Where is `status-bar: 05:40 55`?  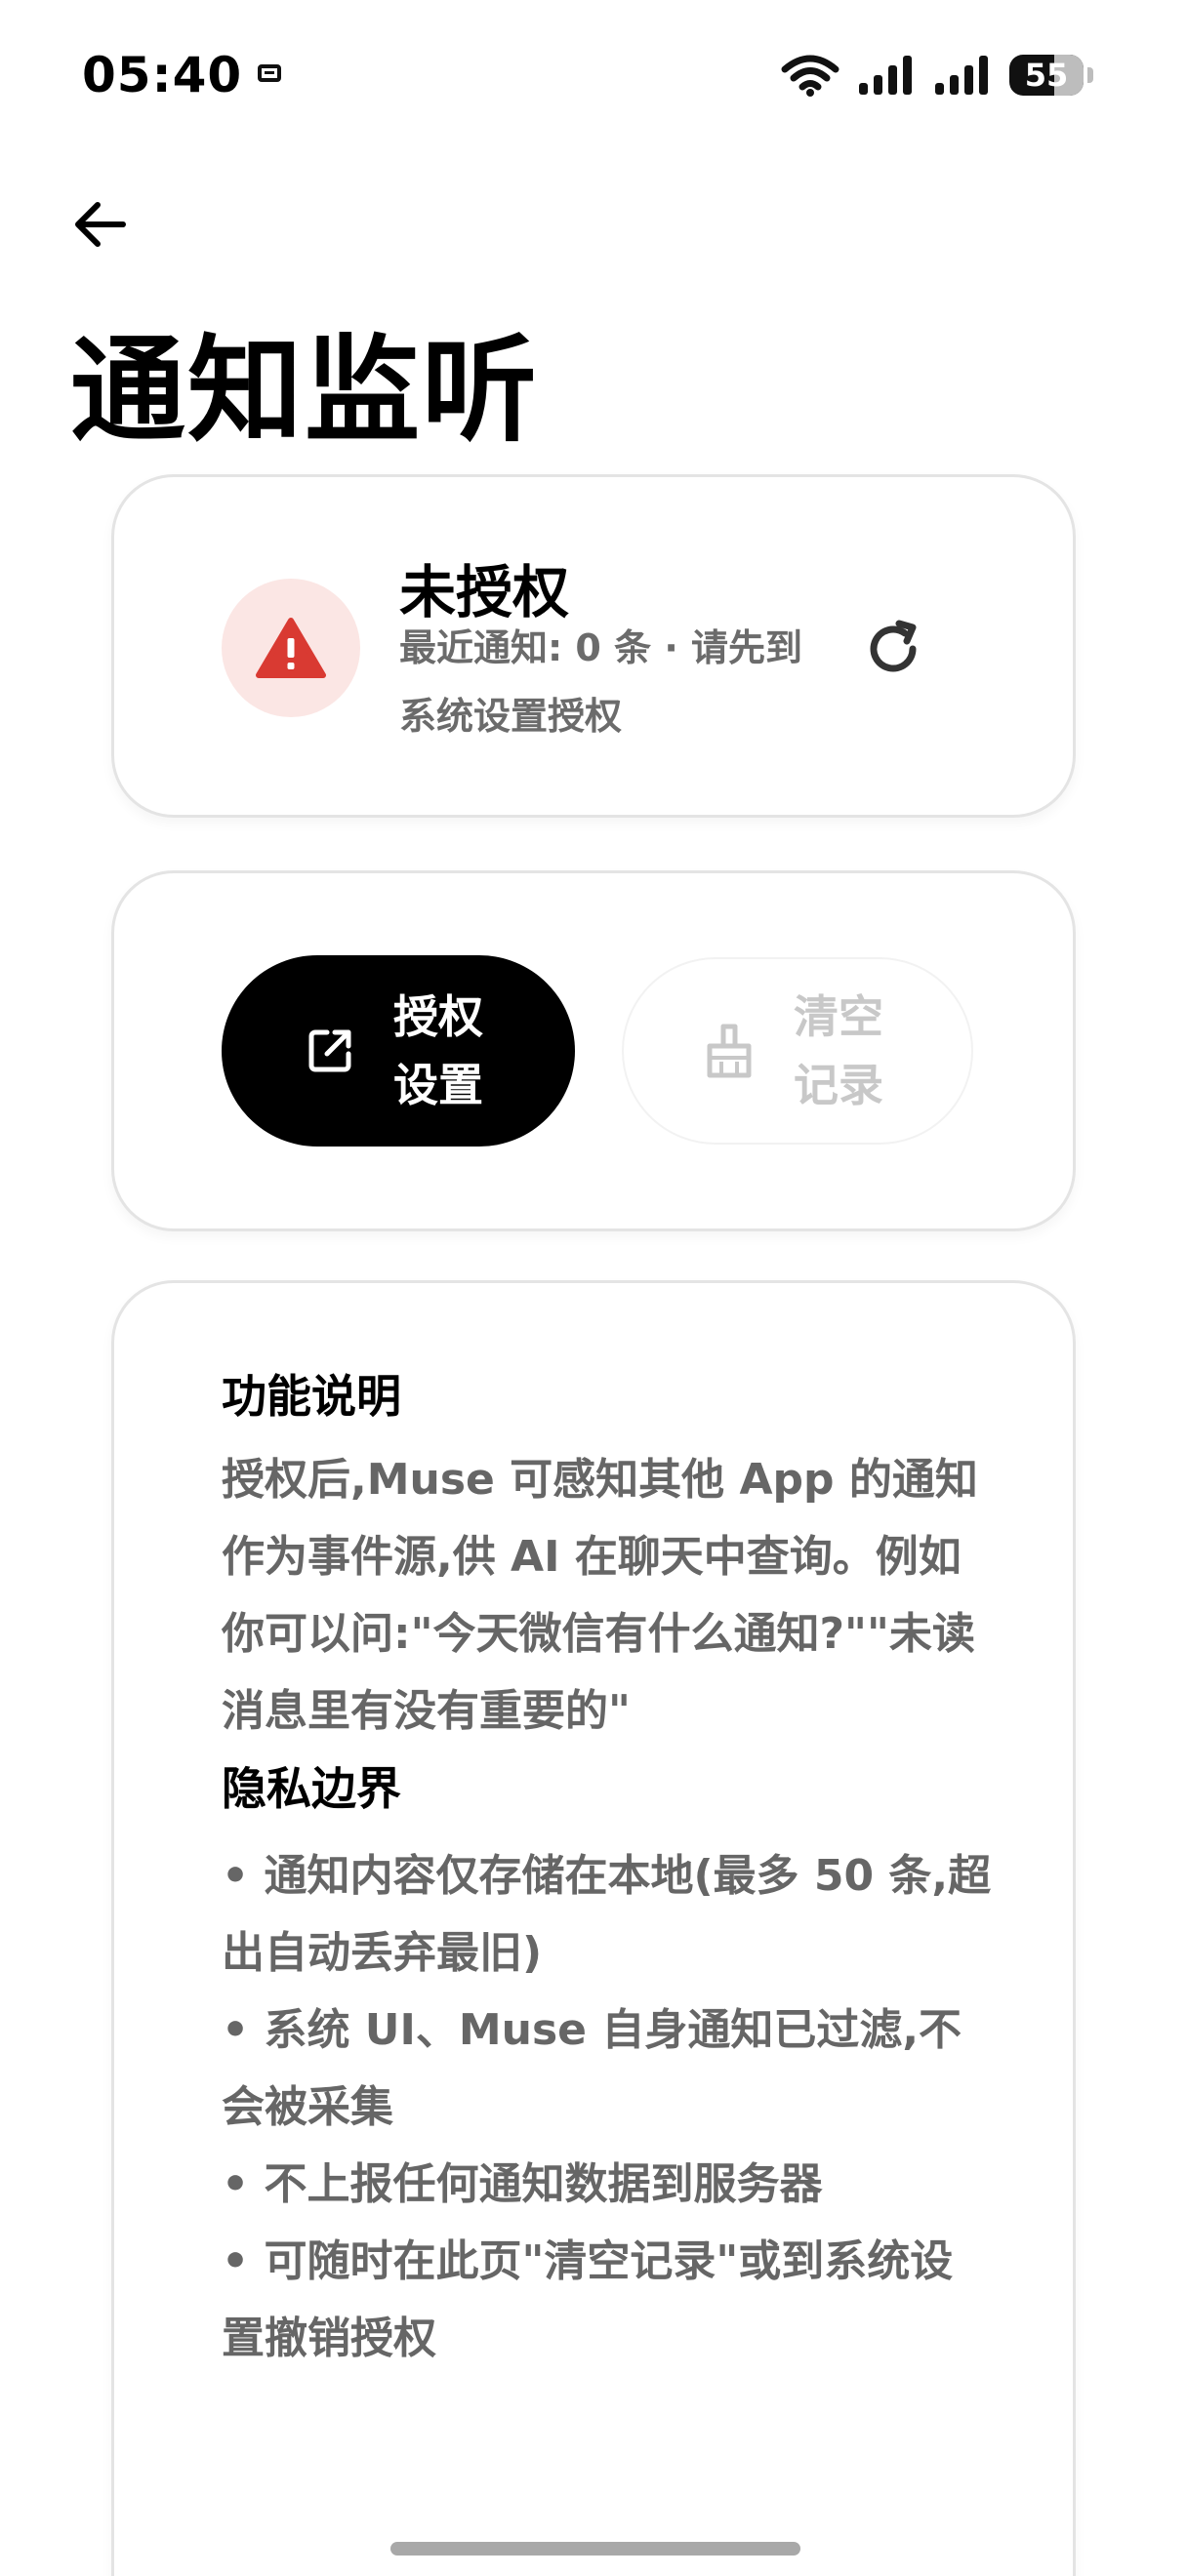
status-bar: 05:40 55 is located at coordinates (593, 73).